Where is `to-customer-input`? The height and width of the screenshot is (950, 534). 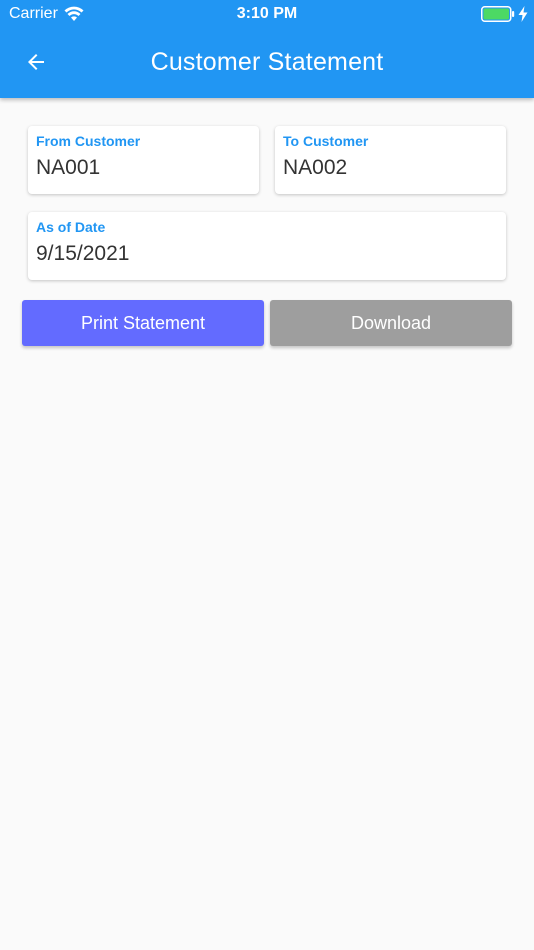 to-customer-input is located at coordinates (390, 168).